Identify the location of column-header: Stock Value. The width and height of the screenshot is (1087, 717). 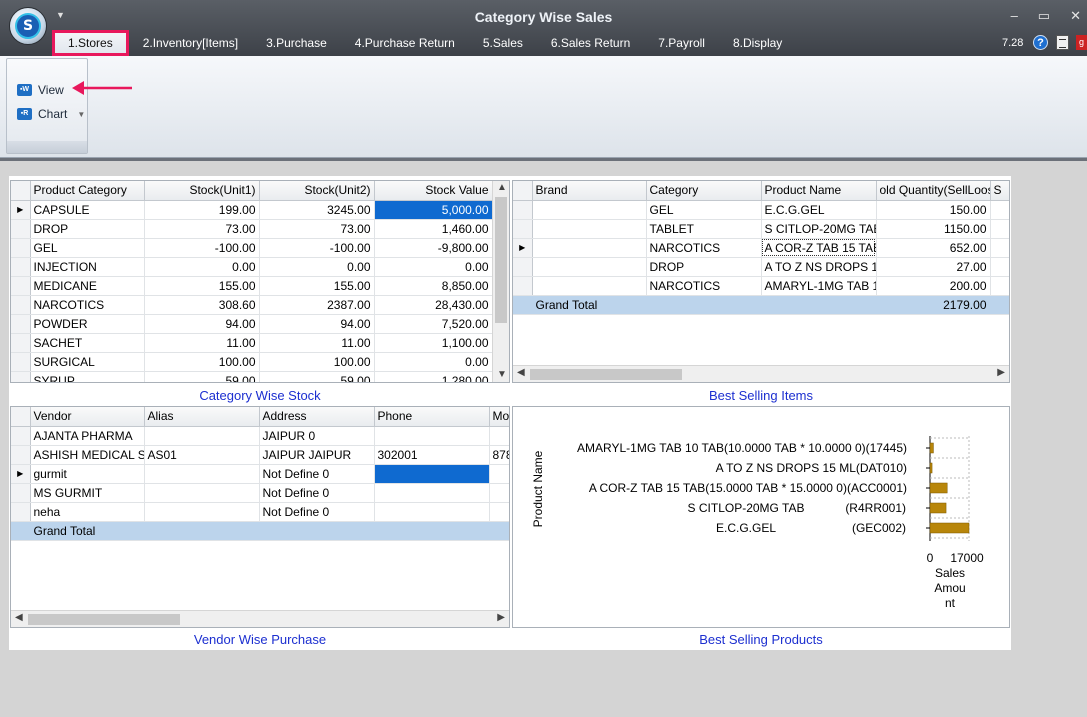
(433, 191).